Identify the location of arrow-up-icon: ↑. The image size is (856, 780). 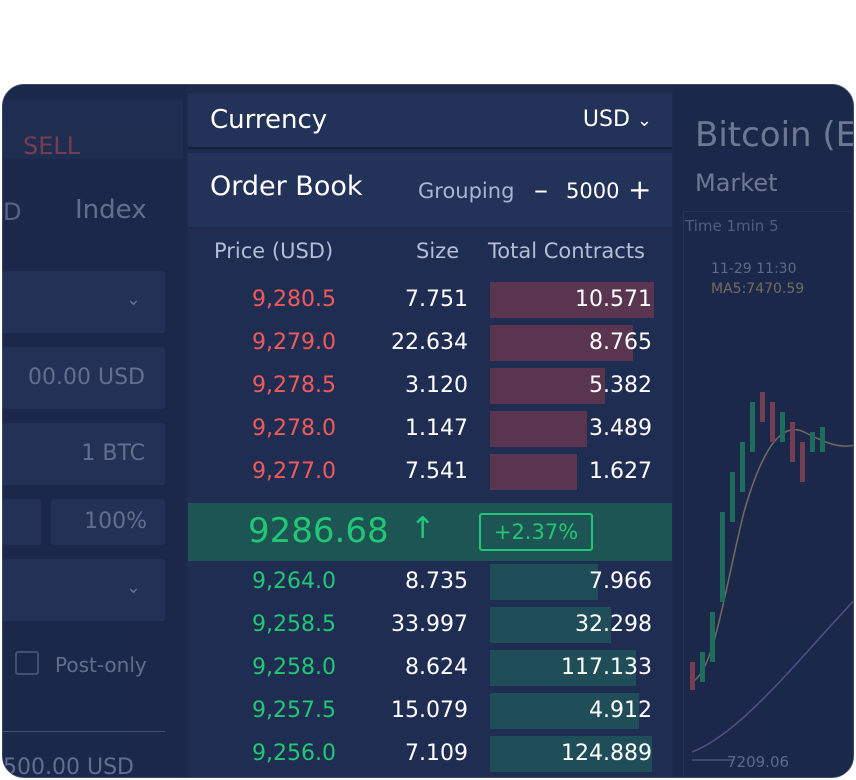
(423, 528).